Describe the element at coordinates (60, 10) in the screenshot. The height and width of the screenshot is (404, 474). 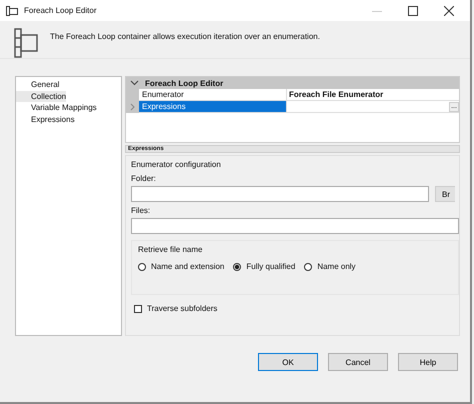
I see `window-title: Foreach Loop Editor` at that location.